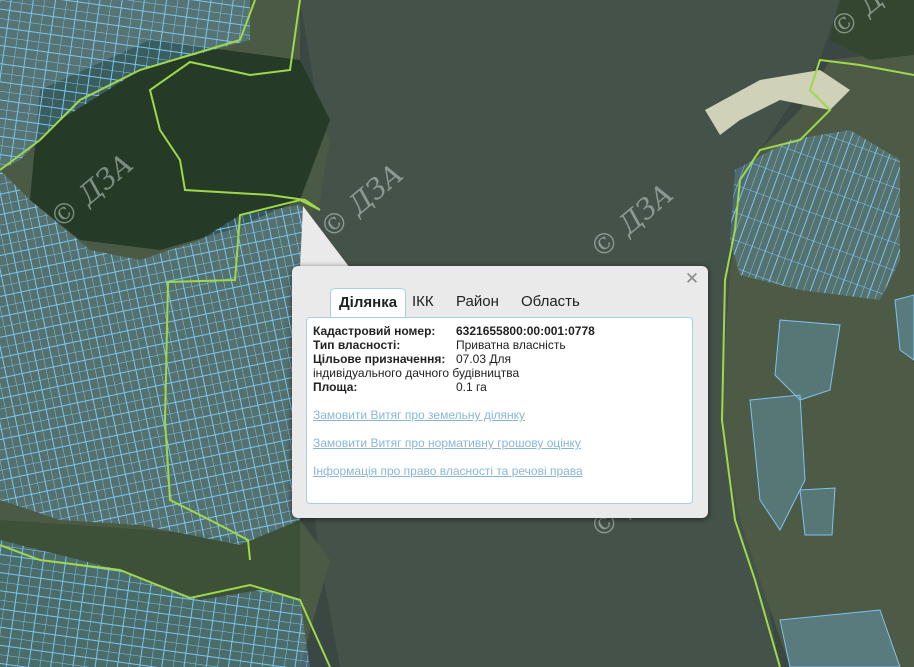 The width and height of the screenshot is (914, 667). Describe the element at coordinates (374, 331) in the screenshot. I see `cadastral-label: Кадастровий номер:` at that location.